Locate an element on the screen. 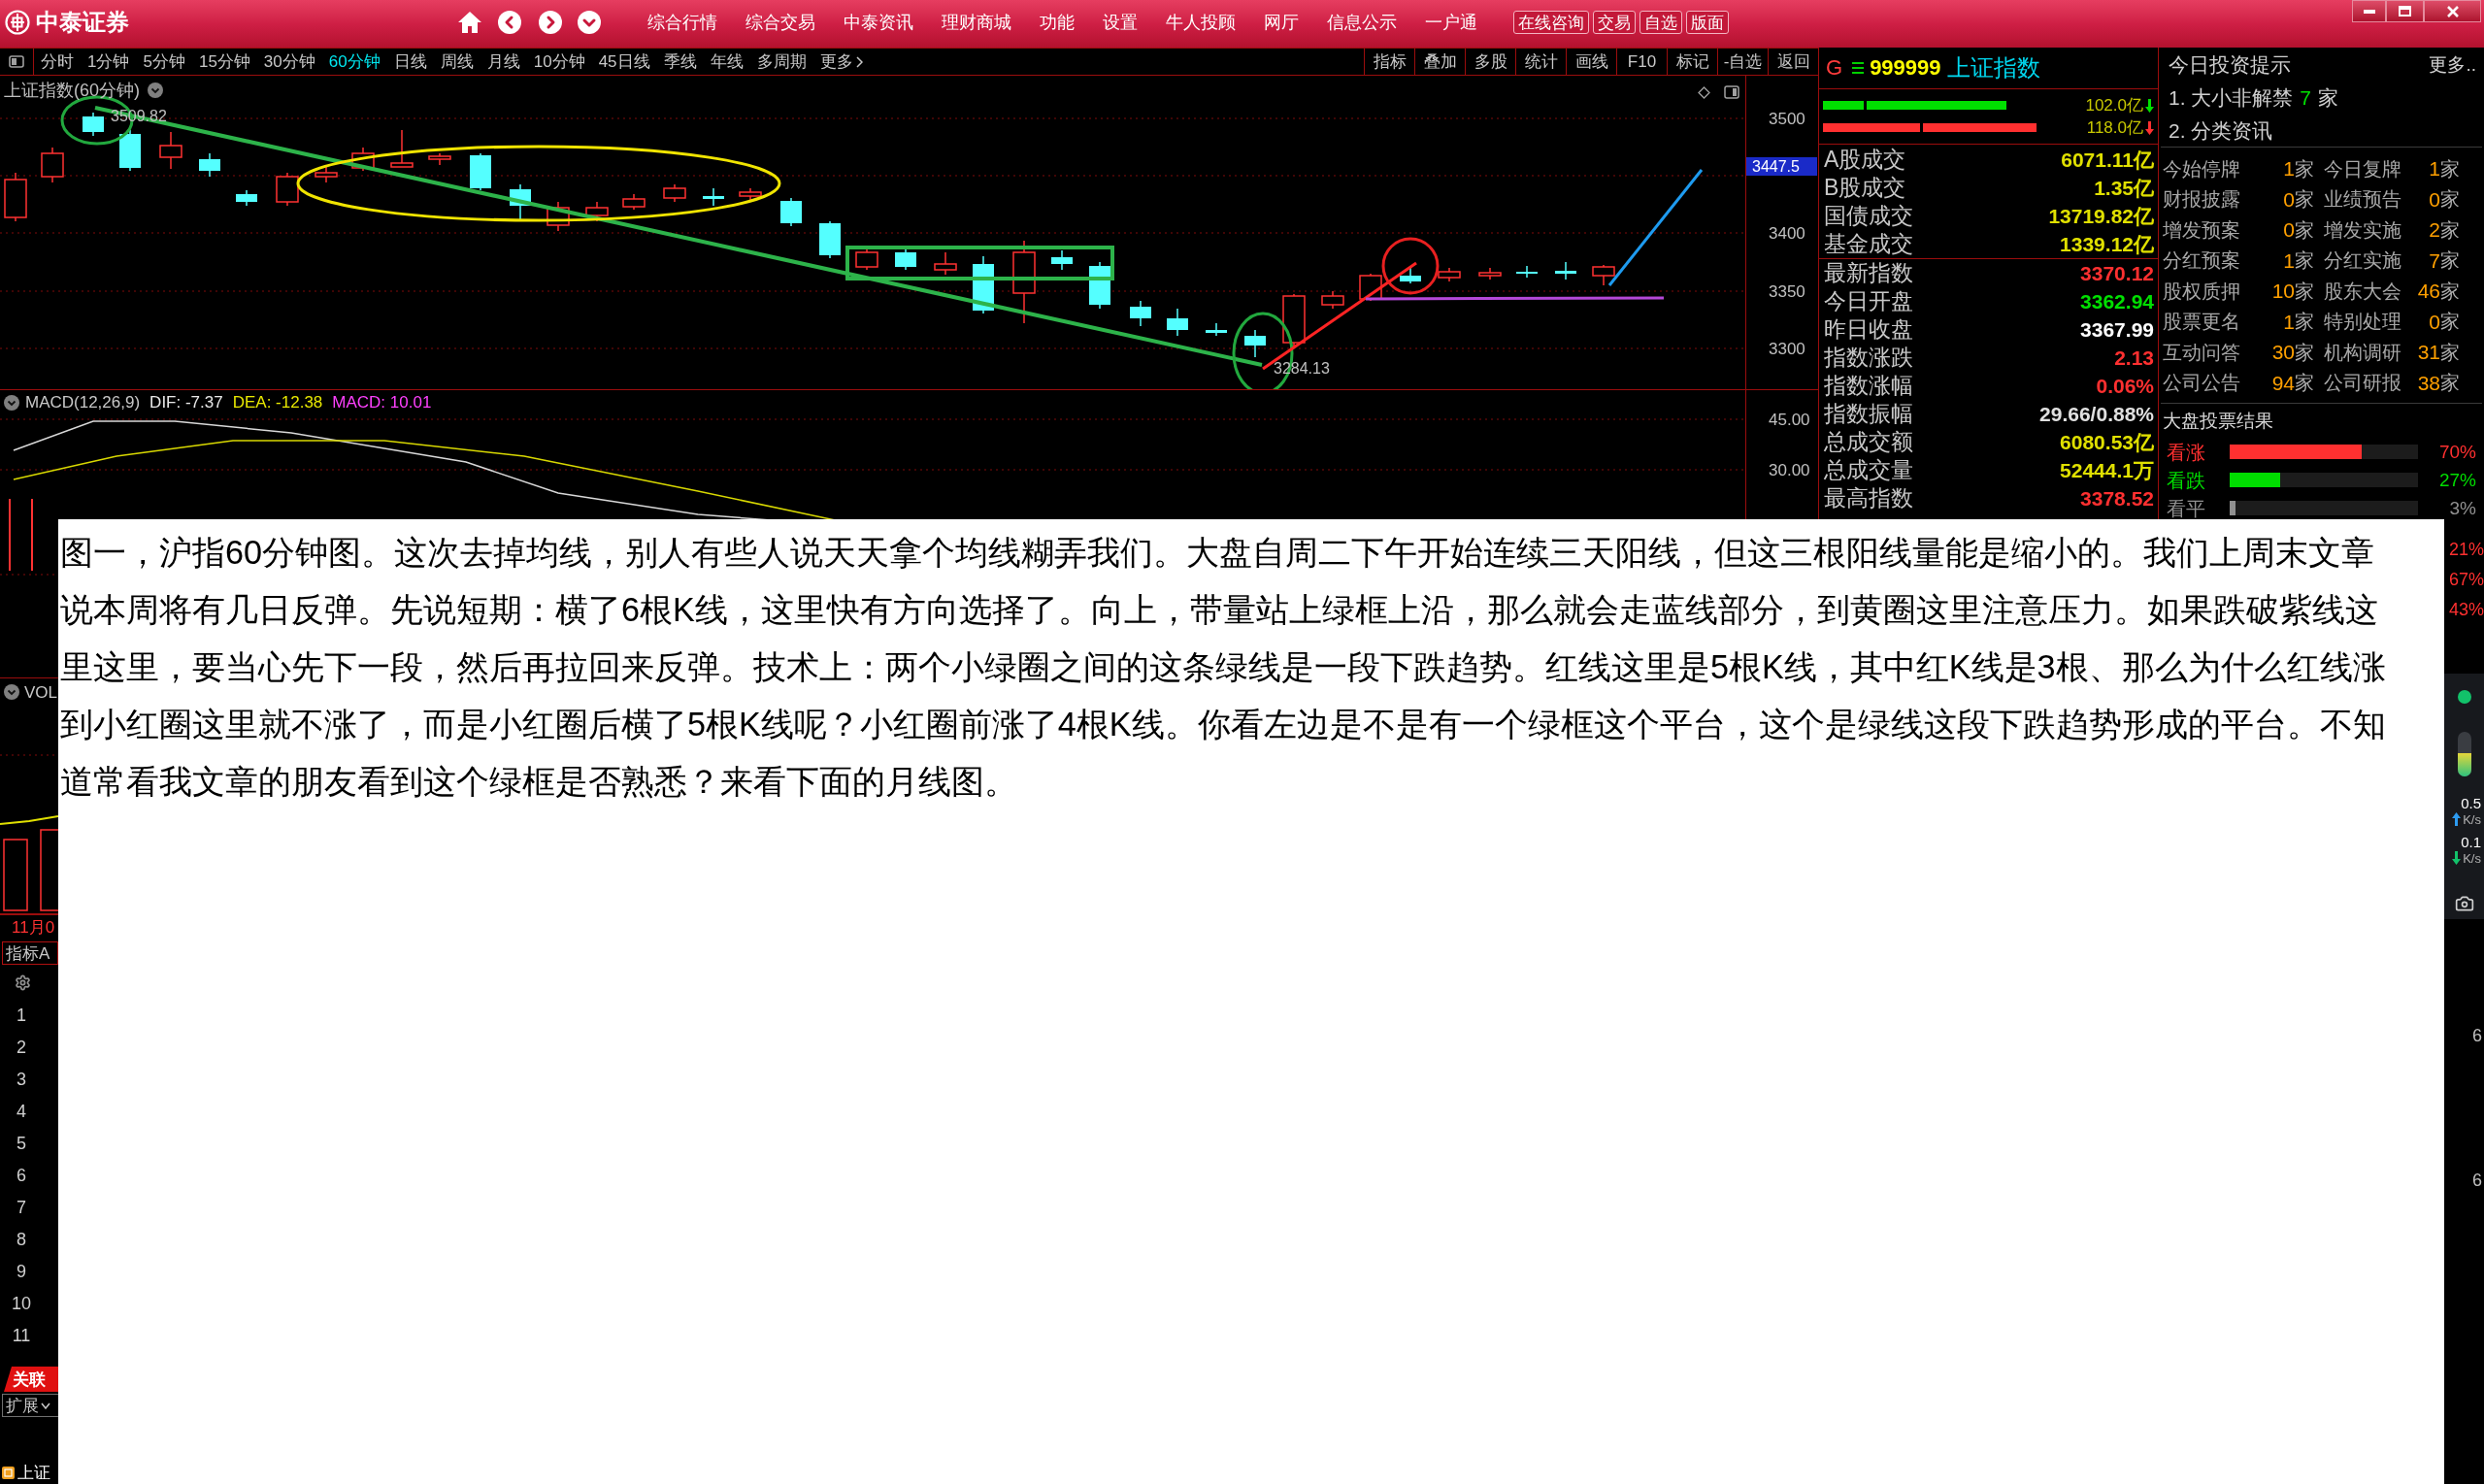 The width and height of the screenshot is (2484, 1484). panel-title: 大盘投票结果 is located at coordinates (2218, 421).